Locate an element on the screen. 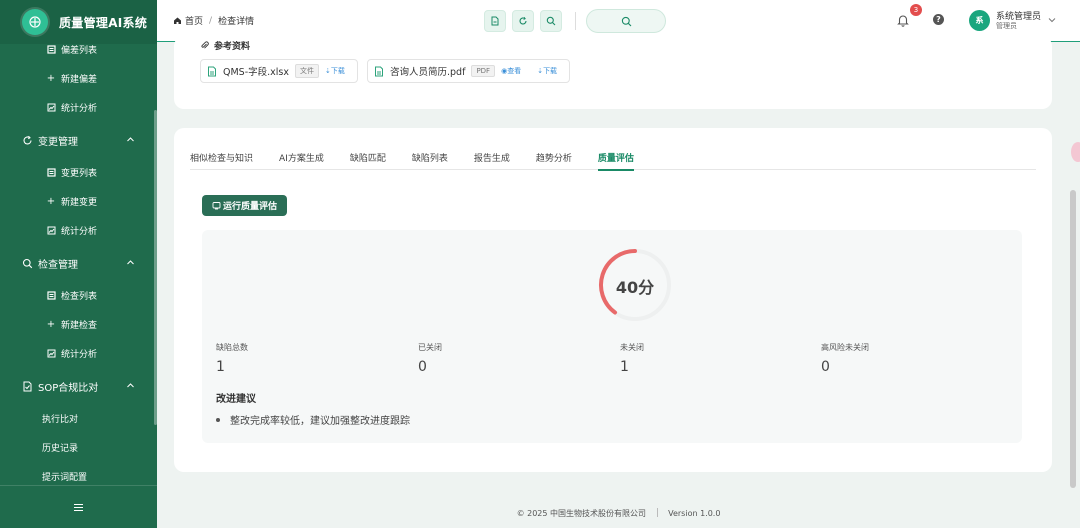 This screenshot has width=1080, height=528. floating-assistant-button is located at coordinates (1075, 152).